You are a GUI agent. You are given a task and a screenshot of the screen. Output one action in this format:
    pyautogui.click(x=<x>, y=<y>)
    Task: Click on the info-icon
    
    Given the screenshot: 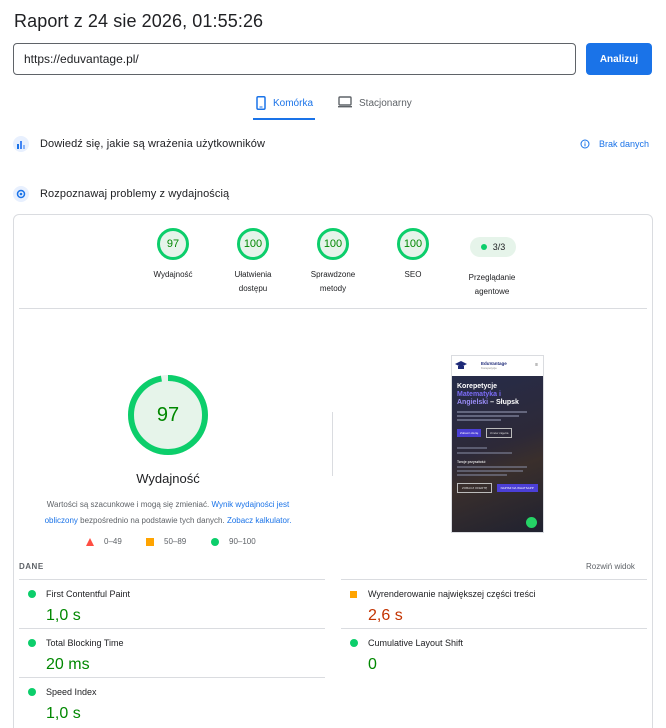 What is the action you would take?
    pyautogui.click(x=585, y=144)
    